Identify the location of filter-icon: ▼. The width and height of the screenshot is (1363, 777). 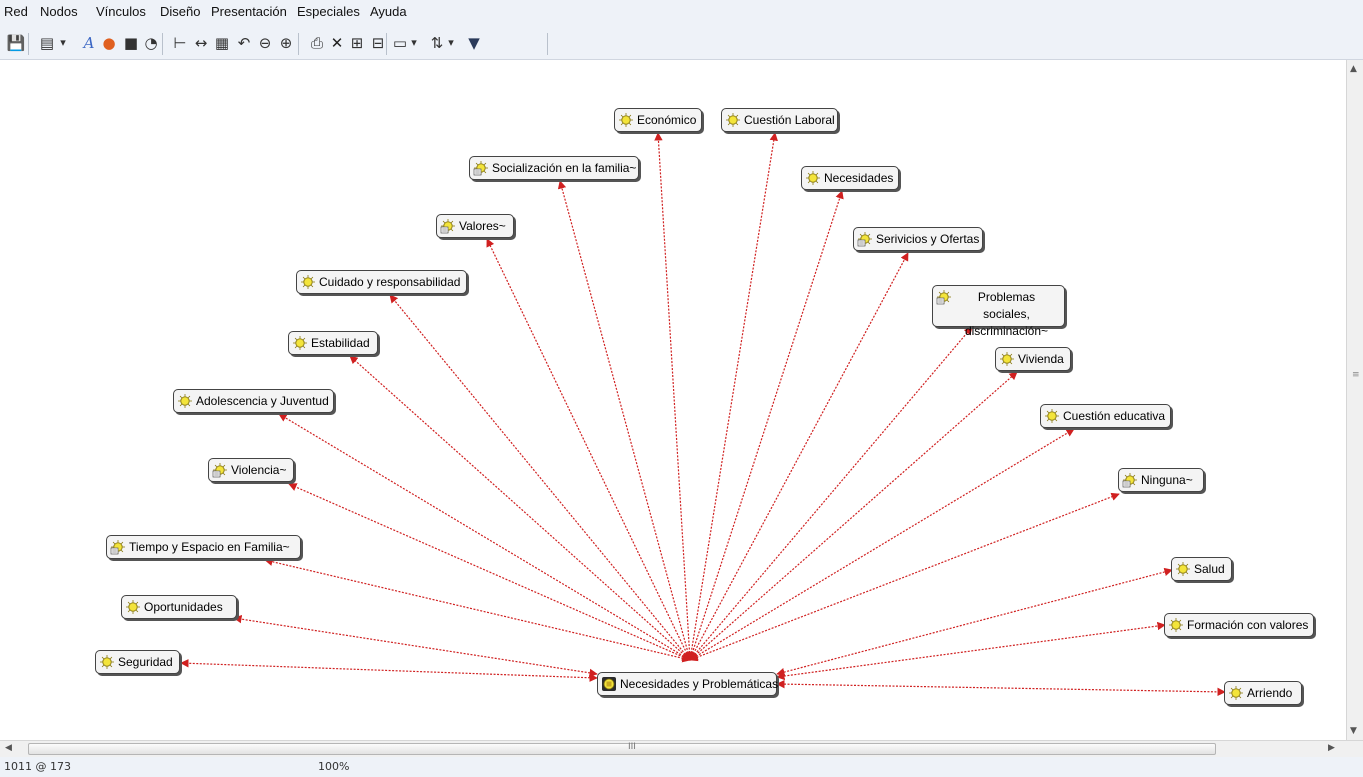
(474, 43).